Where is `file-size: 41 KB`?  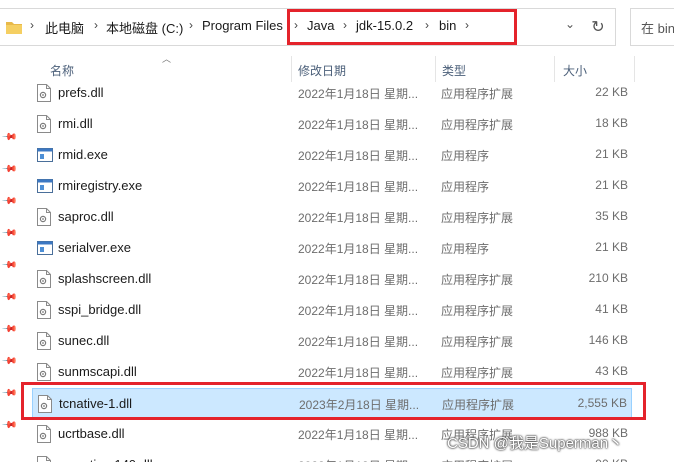 file-size: 41 KB is located at coordinates (611, 309).